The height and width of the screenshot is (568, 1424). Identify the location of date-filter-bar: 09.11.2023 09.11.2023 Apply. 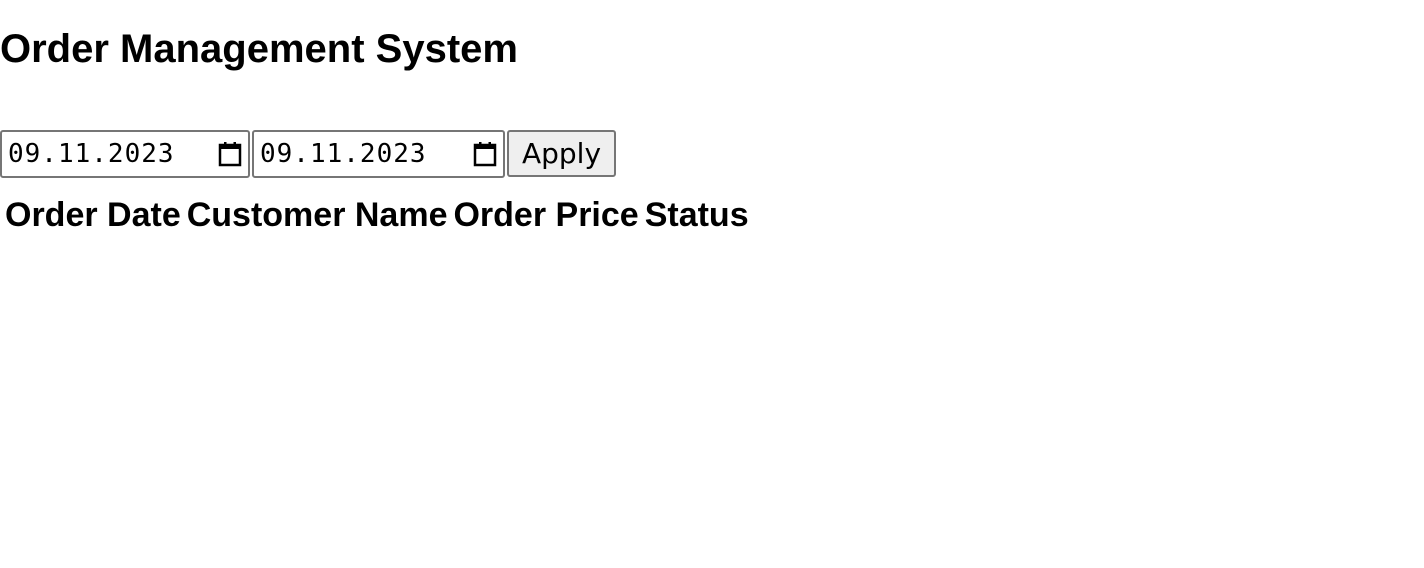
(308, 154).